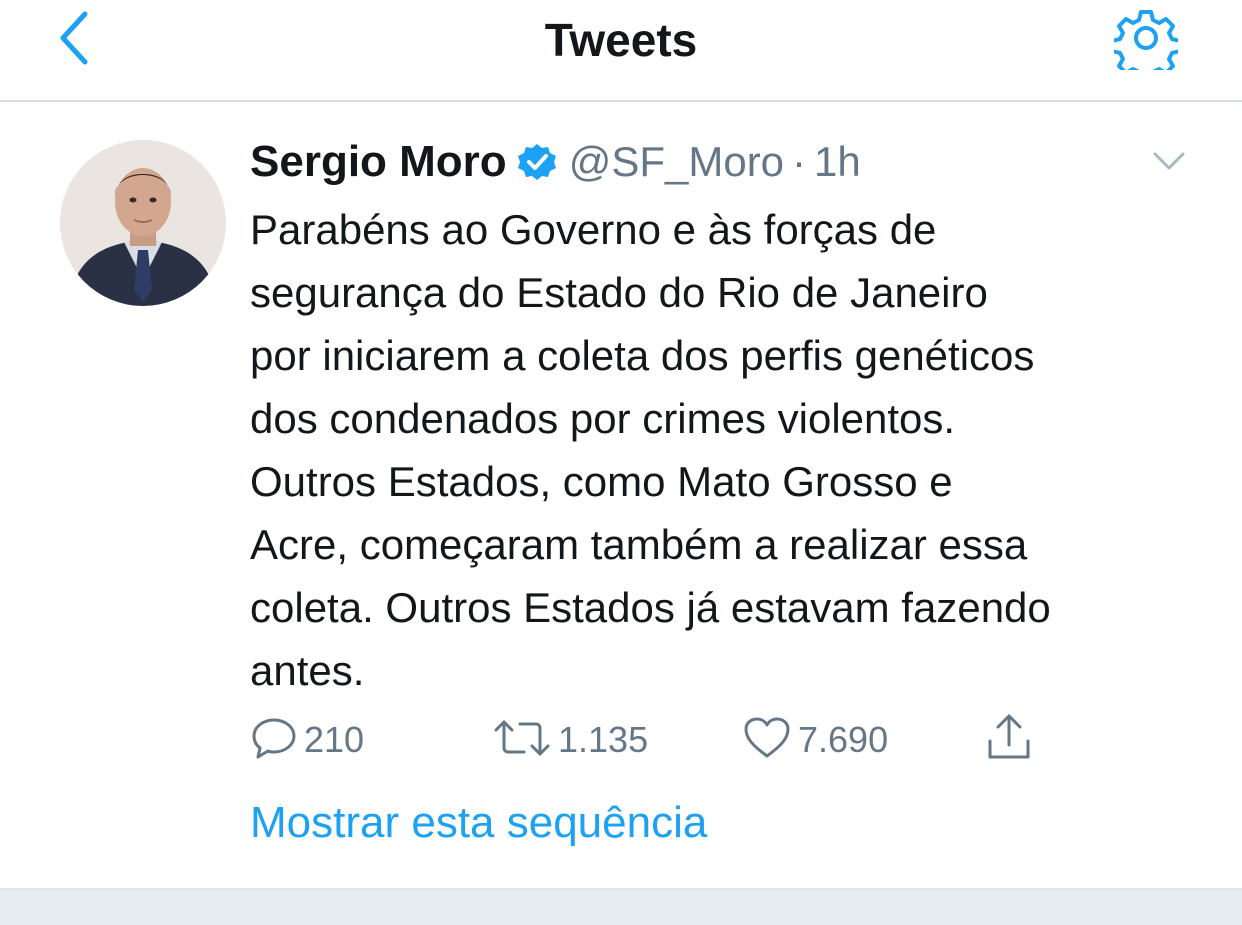  What do you see at coordinates (621, 906) in the screenshot?
I see `timeline-divider` at bounding box center [621, 906].